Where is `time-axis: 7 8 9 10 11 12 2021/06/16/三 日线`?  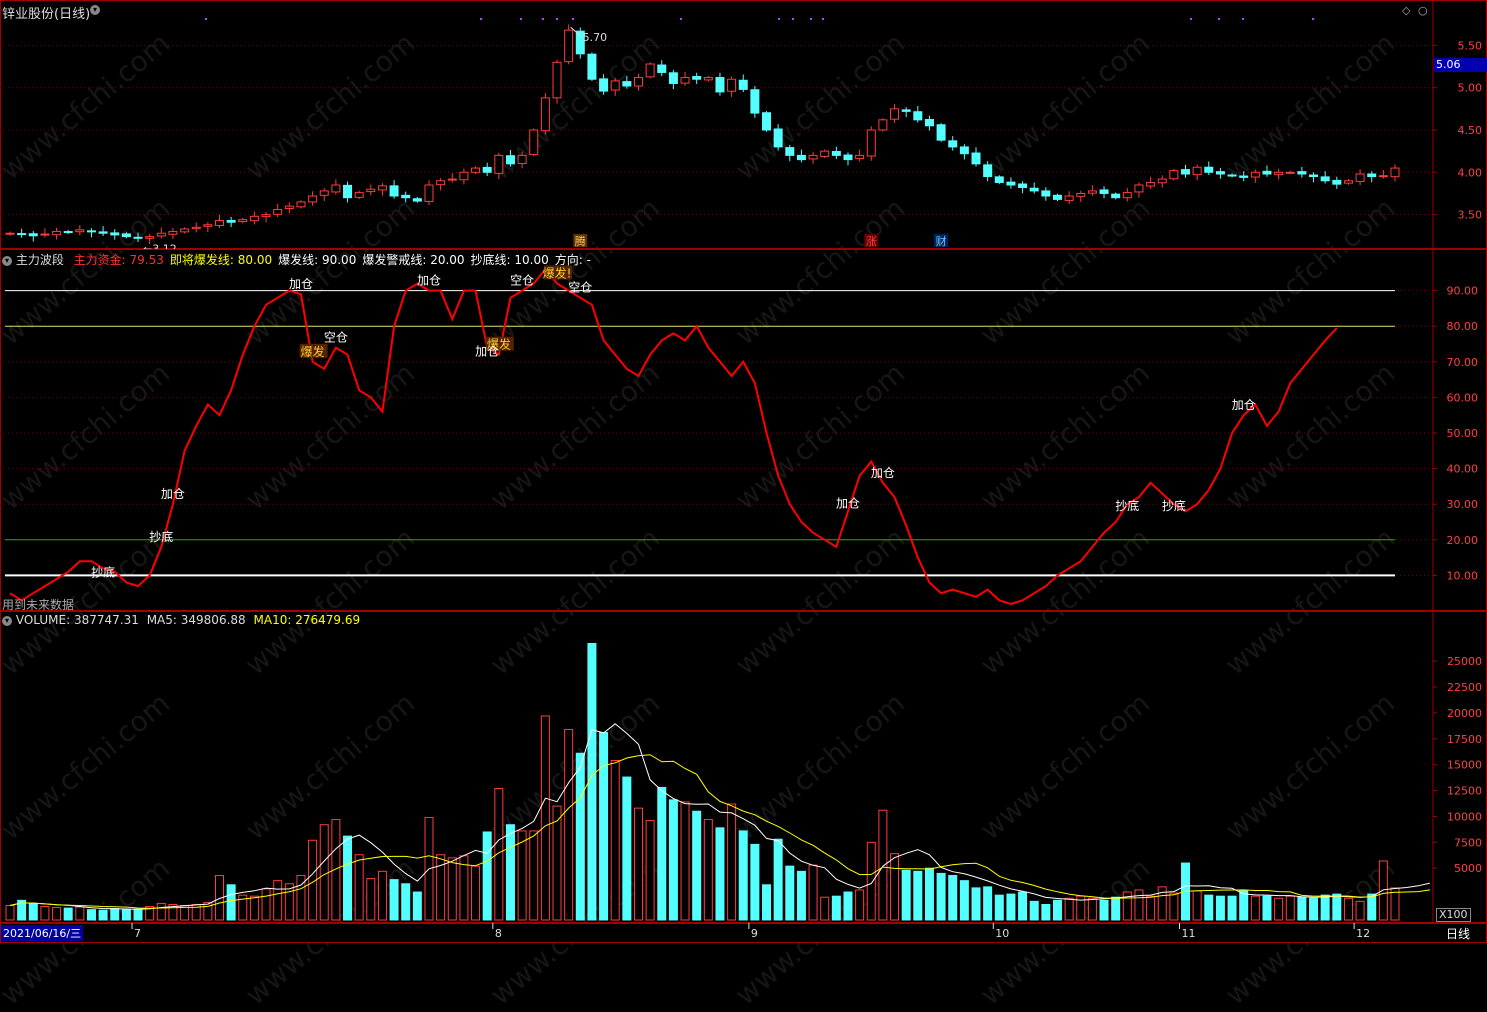 time-axis: 7 8 9 10 11 12 2021/06/16/三 日线 is located at coordinates (743, 933).